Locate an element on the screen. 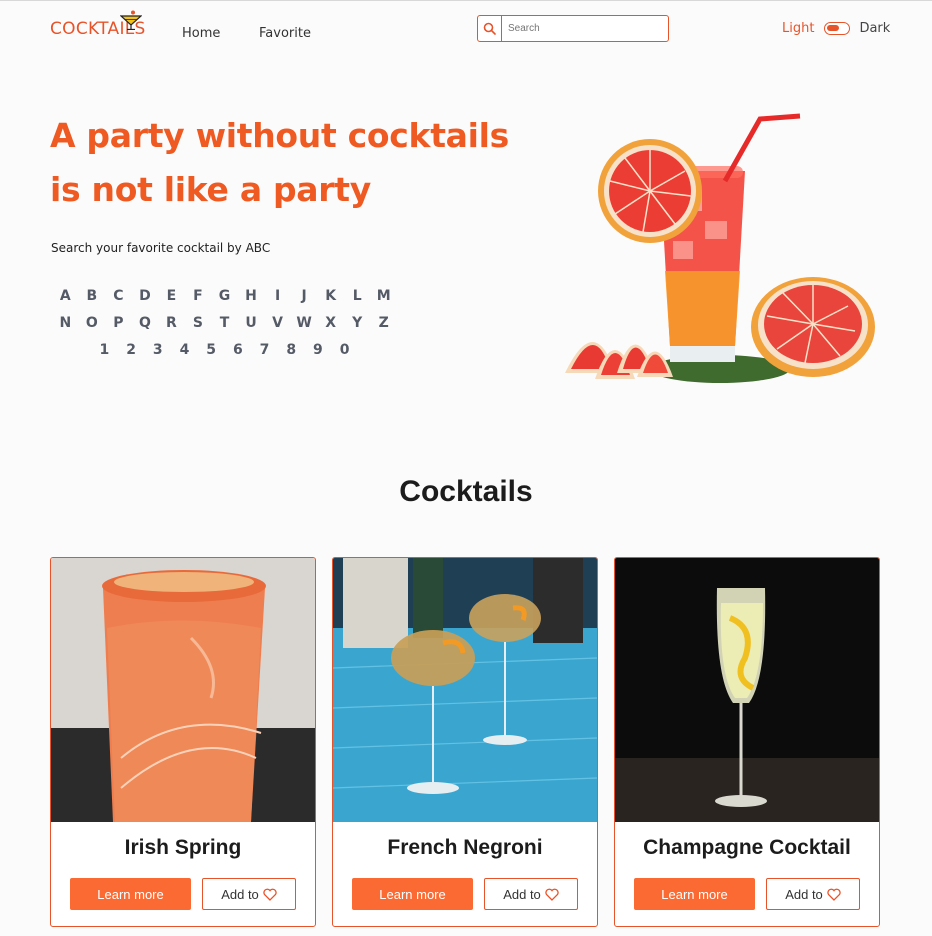 The width and height of the screenshot is (932, 936). alphabet-letter-s: S is located at coordinates (198, 326).